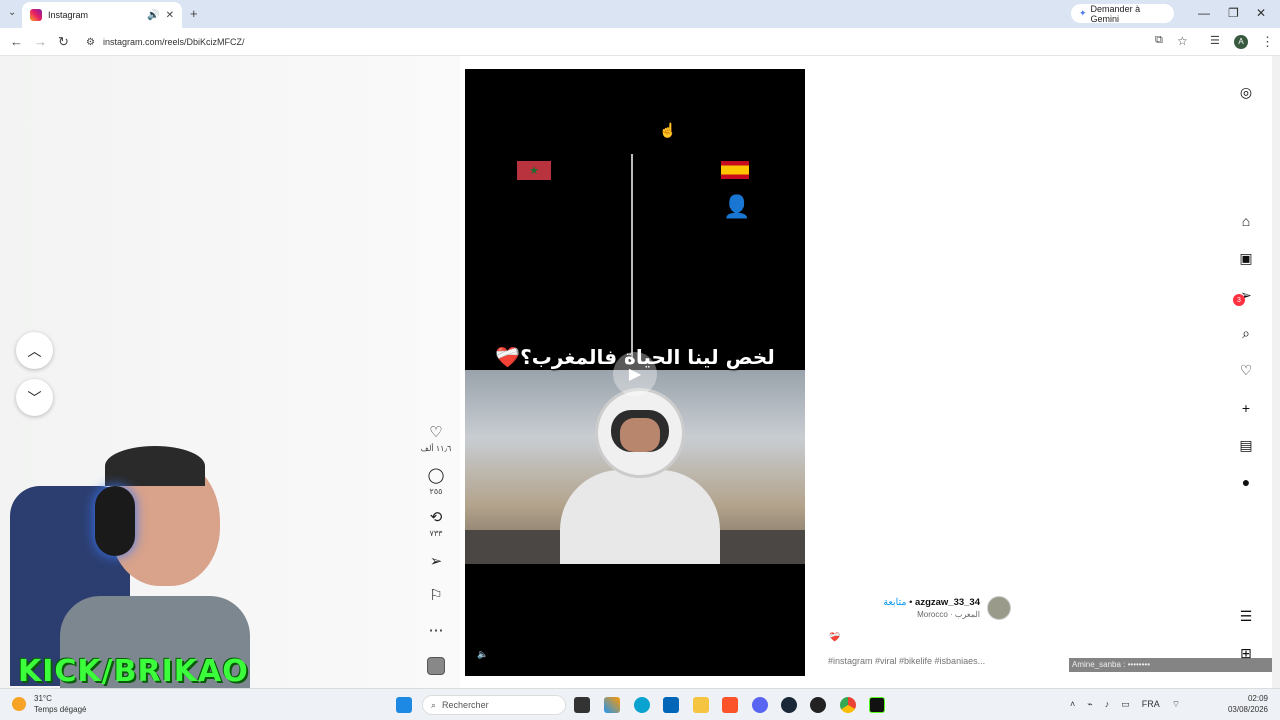 The height and width of the screenshot is (720, 1280). I want to click on rider-face, so click(640, 435).